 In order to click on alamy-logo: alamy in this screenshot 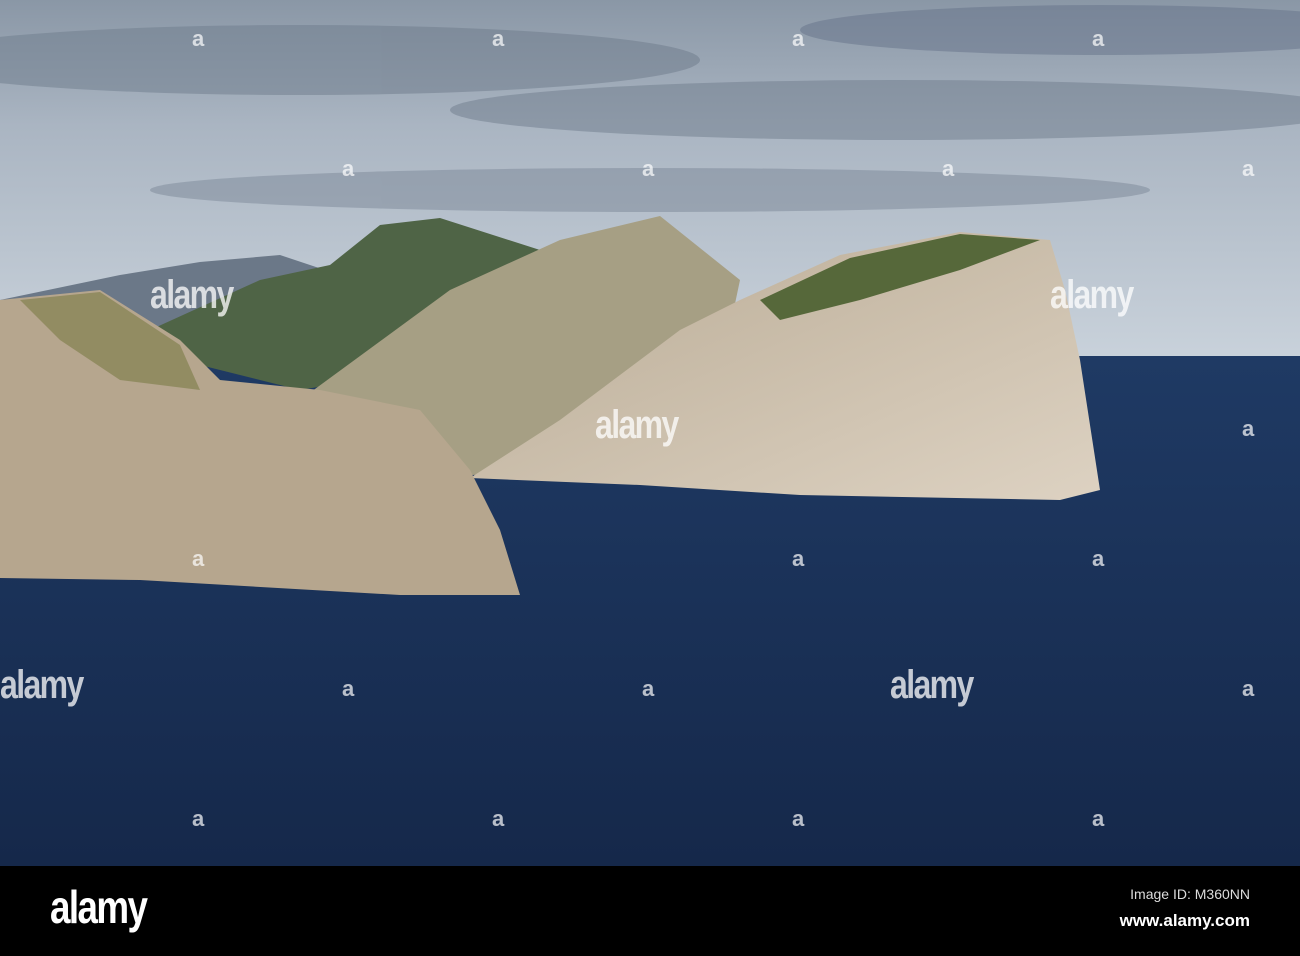, I will do `click(99, 907)`.